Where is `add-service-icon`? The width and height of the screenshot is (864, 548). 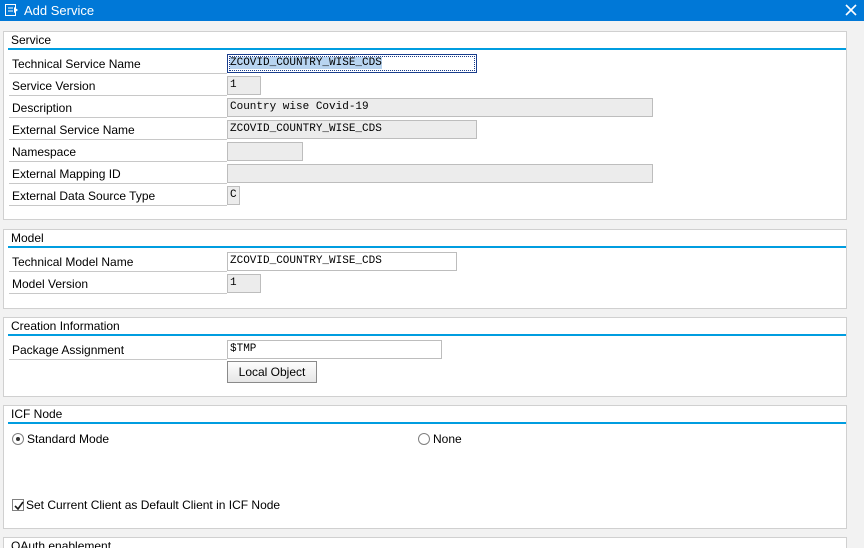
add-service-icon is located at coordinates (11, 10).